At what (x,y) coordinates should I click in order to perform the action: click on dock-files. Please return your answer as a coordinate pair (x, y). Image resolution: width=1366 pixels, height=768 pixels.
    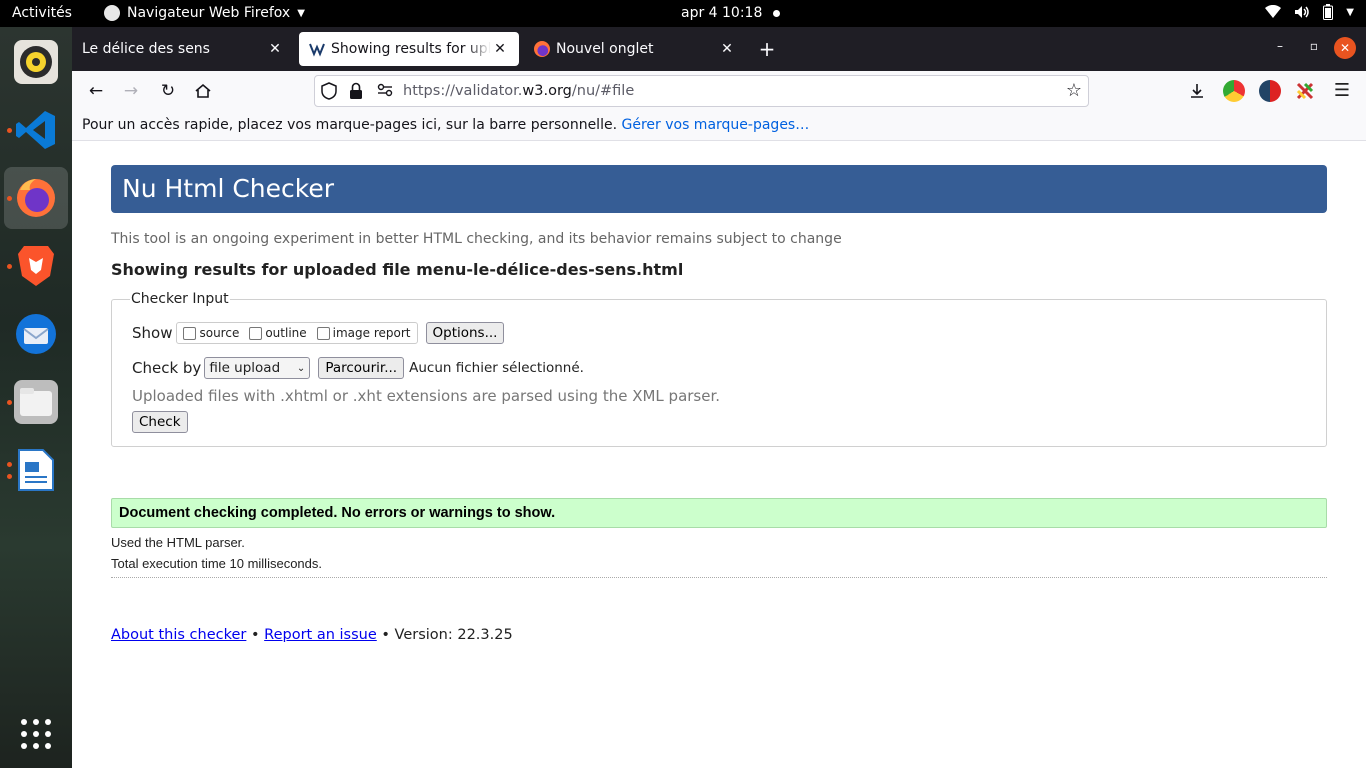
    Looking at the image, I should click on (36, 402).